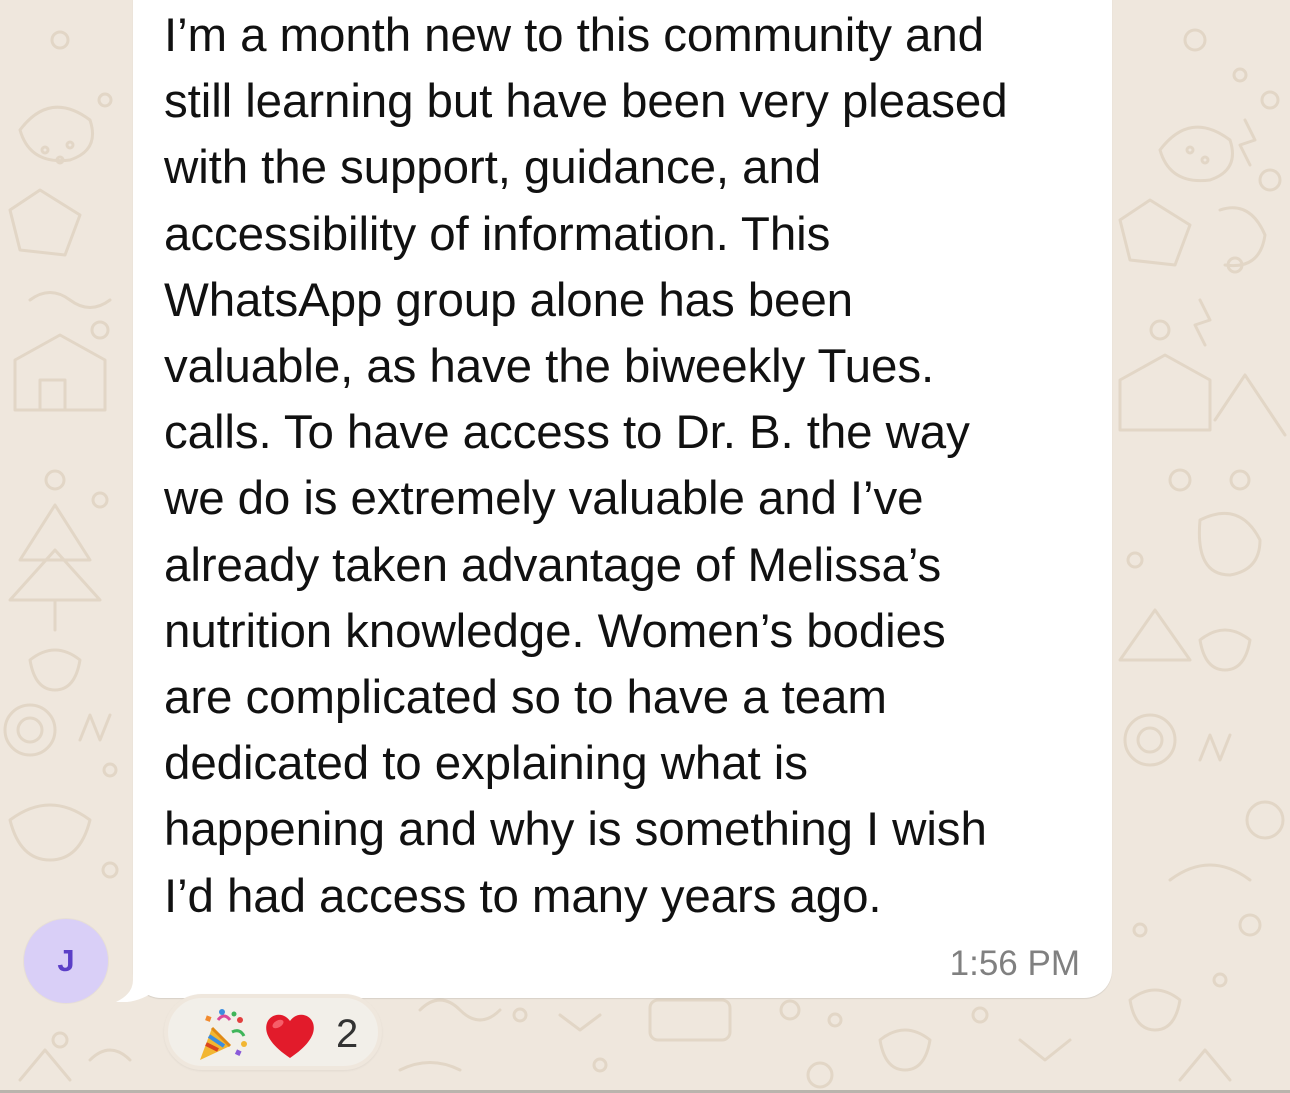  Describe the element at coordinates (347, 1034) in the screenshot. I see `reaction-count: 2` at that location.